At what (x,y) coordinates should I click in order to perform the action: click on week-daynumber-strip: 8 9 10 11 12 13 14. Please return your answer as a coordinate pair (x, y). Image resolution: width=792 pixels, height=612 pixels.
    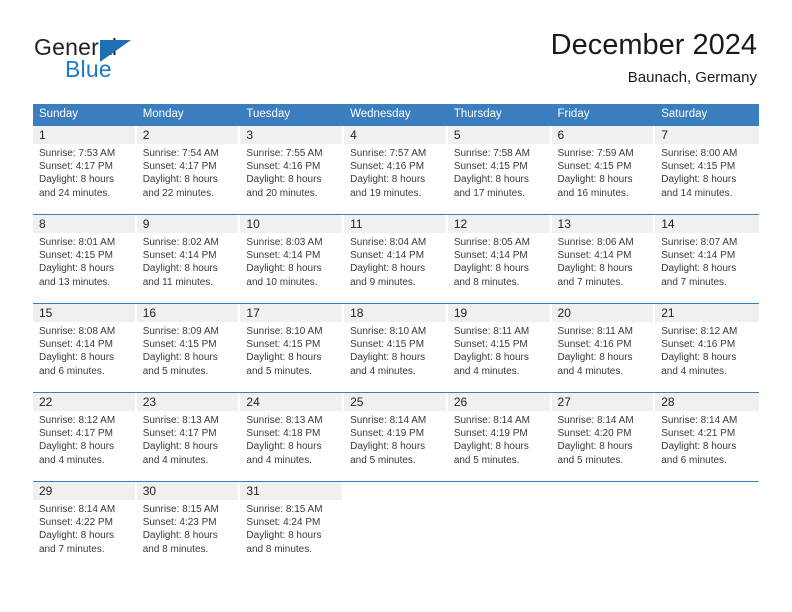
    Looking at the image, I should click on (396, 224).